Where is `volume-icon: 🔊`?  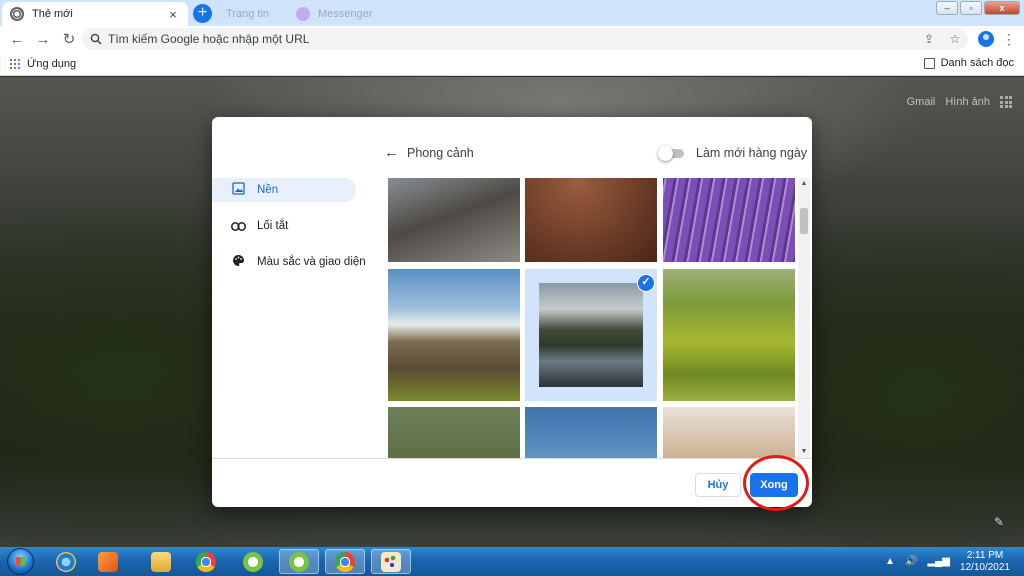
volume-icon: 🔊 is located at coordinates (911, 561).